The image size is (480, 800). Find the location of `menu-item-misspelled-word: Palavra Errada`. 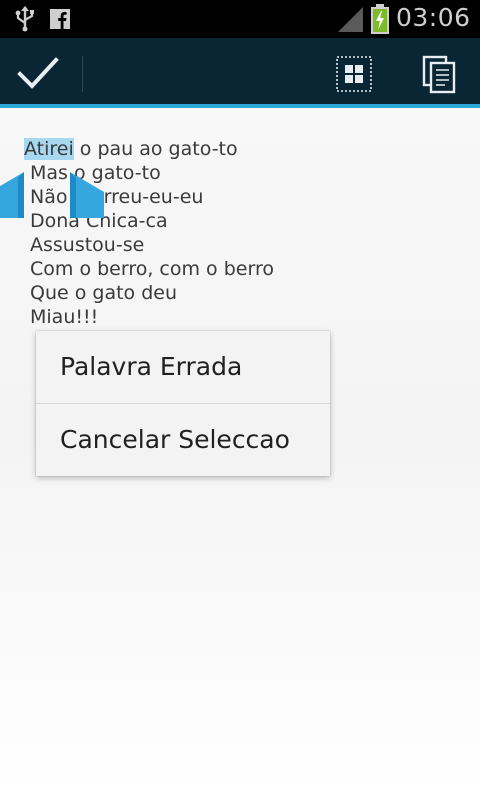

menu-item-misspelled-word: Palavra Errada is located at coordinates (183, 367).